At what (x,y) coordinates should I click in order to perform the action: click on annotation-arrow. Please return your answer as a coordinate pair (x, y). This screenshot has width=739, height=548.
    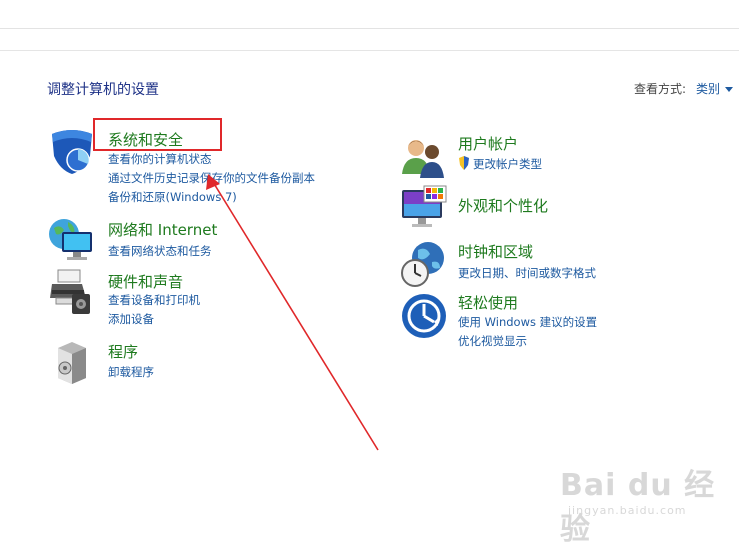
    Looking at the image, I should click on (292, 312).